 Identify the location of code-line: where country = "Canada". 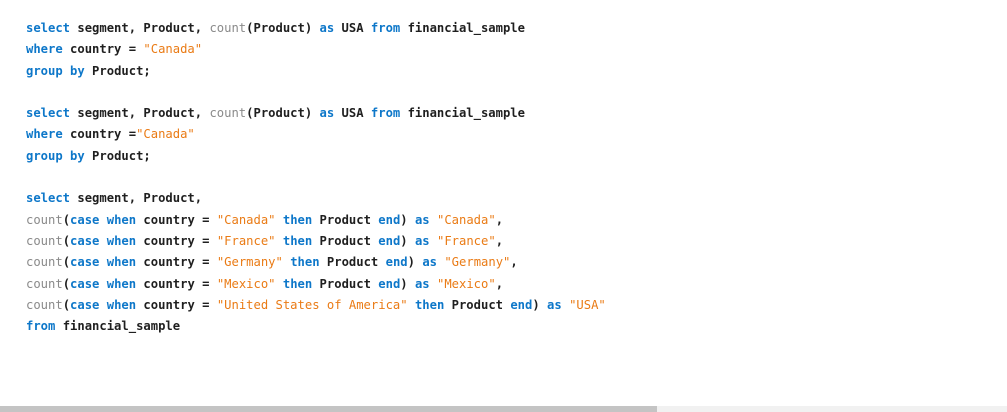
(316, 49).